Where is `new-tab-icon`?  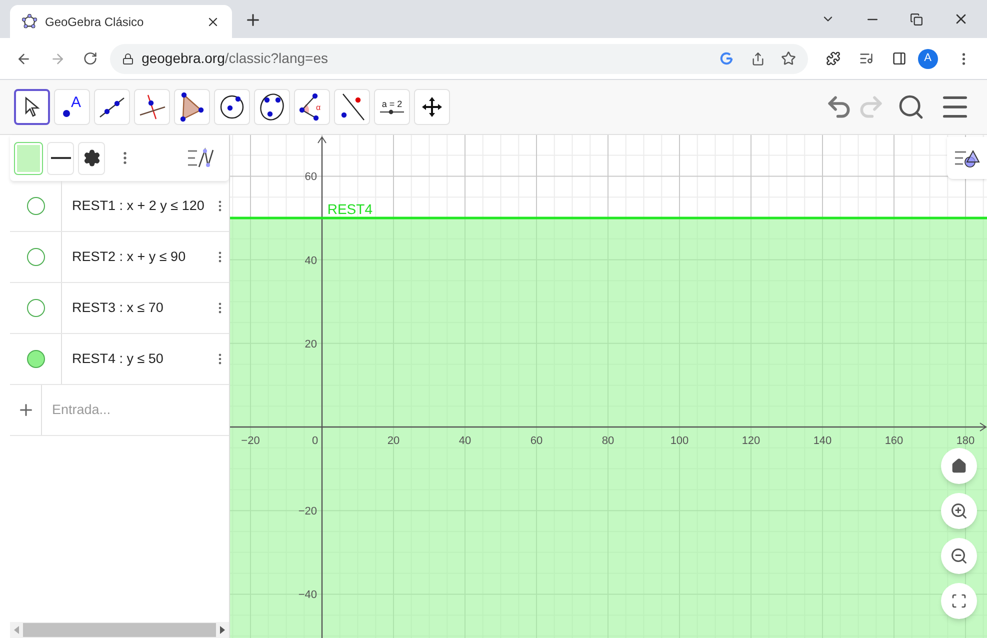
new-tab-icon is located at coordinates (253, 20).